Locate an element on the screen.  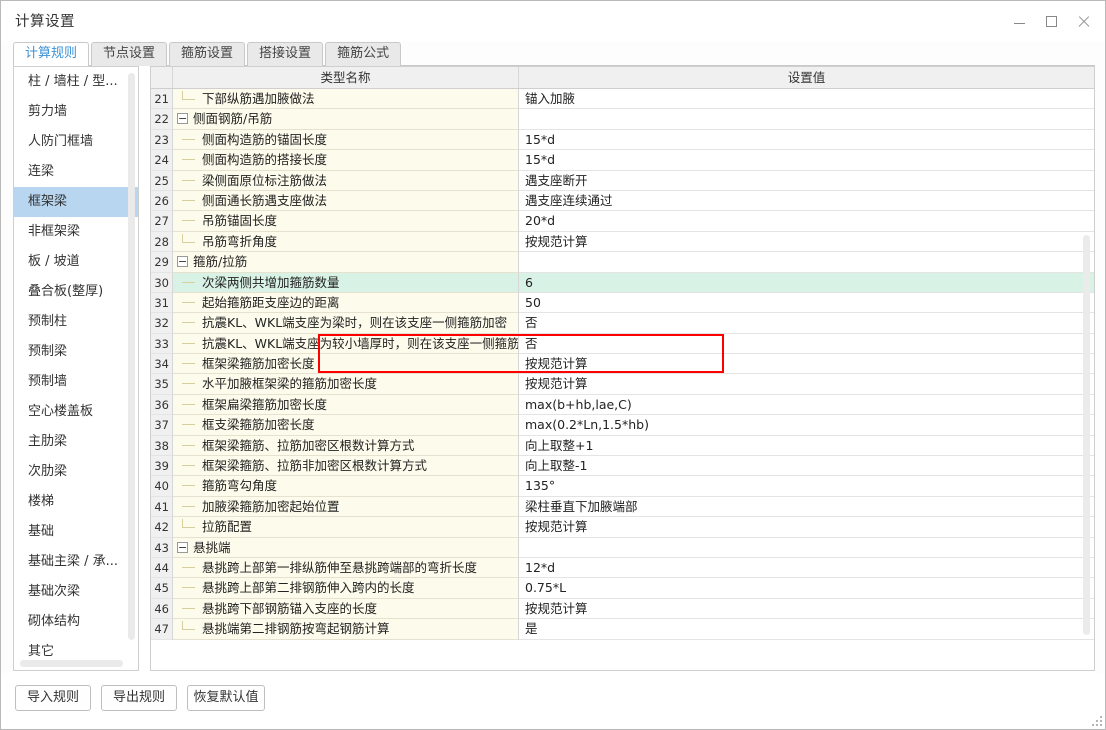
sidebar-item-18: 砌体结构 is located at coordinates (76, 622).